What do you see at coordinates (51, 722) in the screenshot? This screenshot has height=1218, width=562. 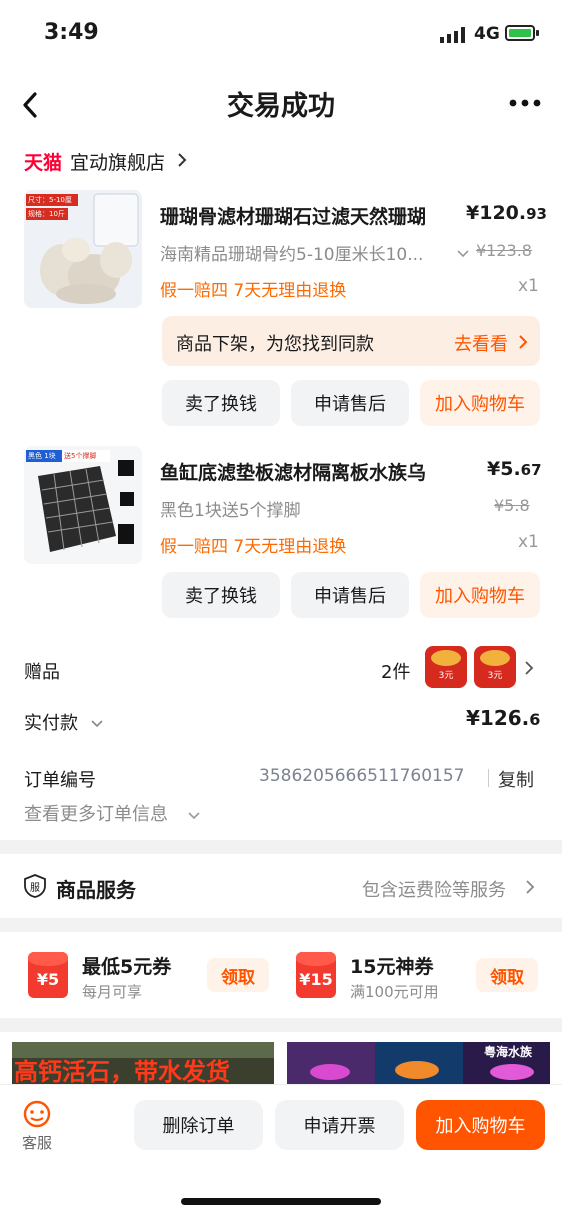 I see `payment-label: 实付款` at bounding box center [51, 722].